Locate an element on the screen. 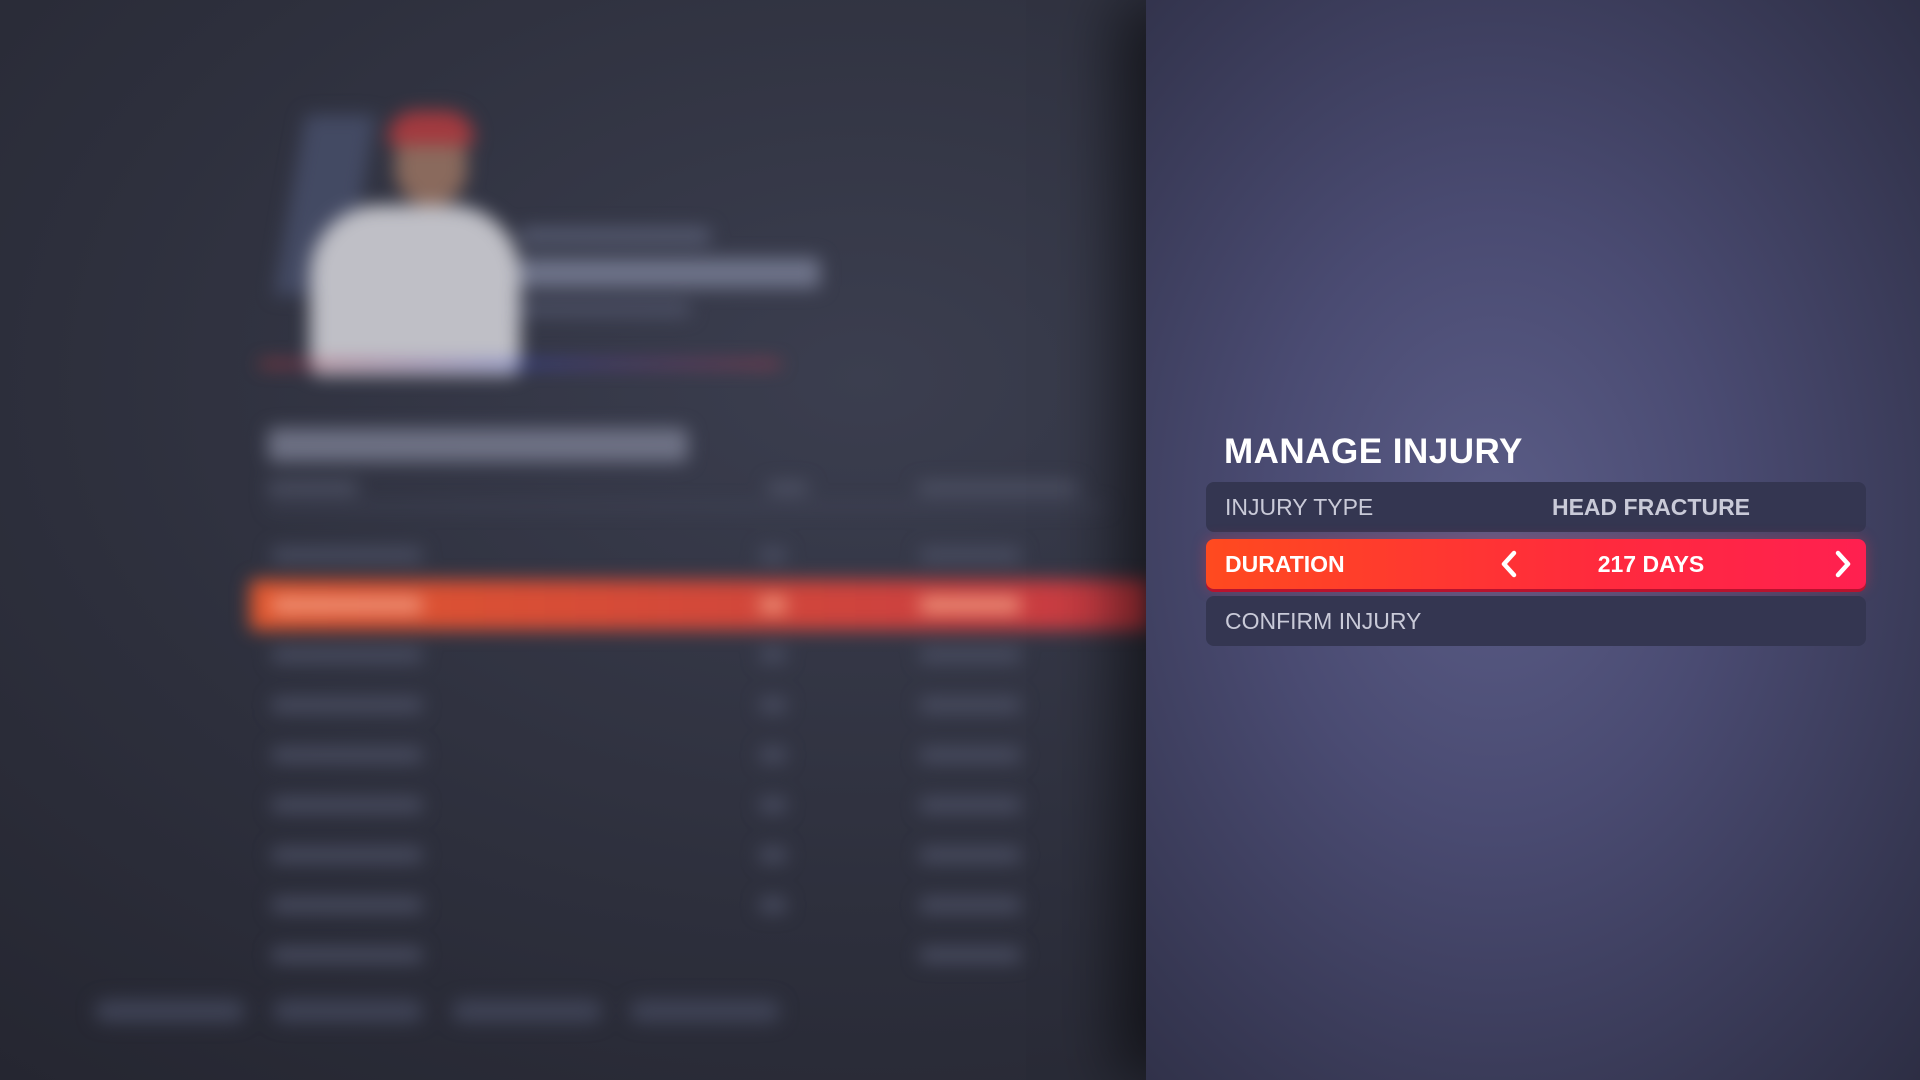 Image resolution: width=1920 pixels, height=1080 pixels. section-title-blur is located at coordinates (478, 445).